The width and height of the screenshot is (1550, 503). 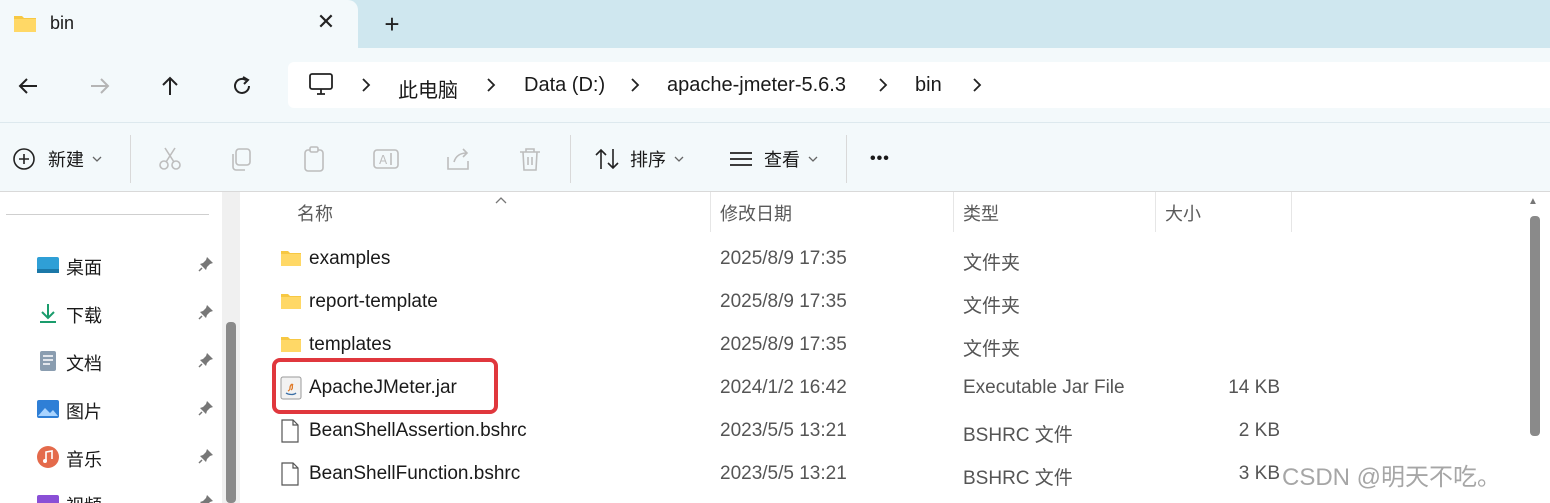 I want to click on cut-button, so click(x=170, y=159).